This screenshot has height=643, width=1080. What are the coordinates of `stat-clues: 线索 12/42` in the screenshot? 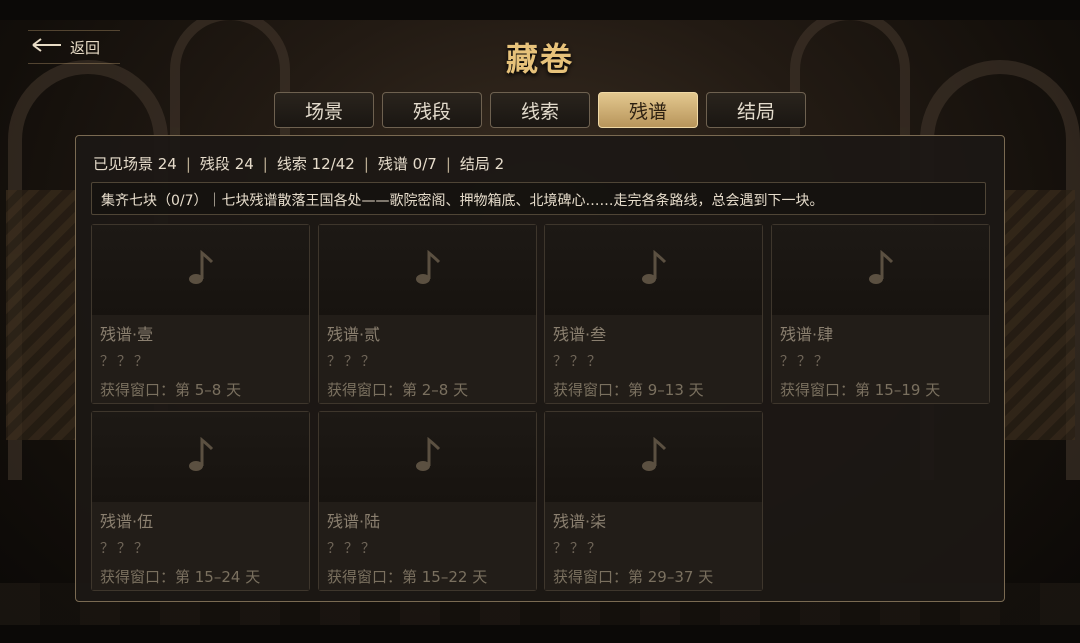 It's located at (315, 164).